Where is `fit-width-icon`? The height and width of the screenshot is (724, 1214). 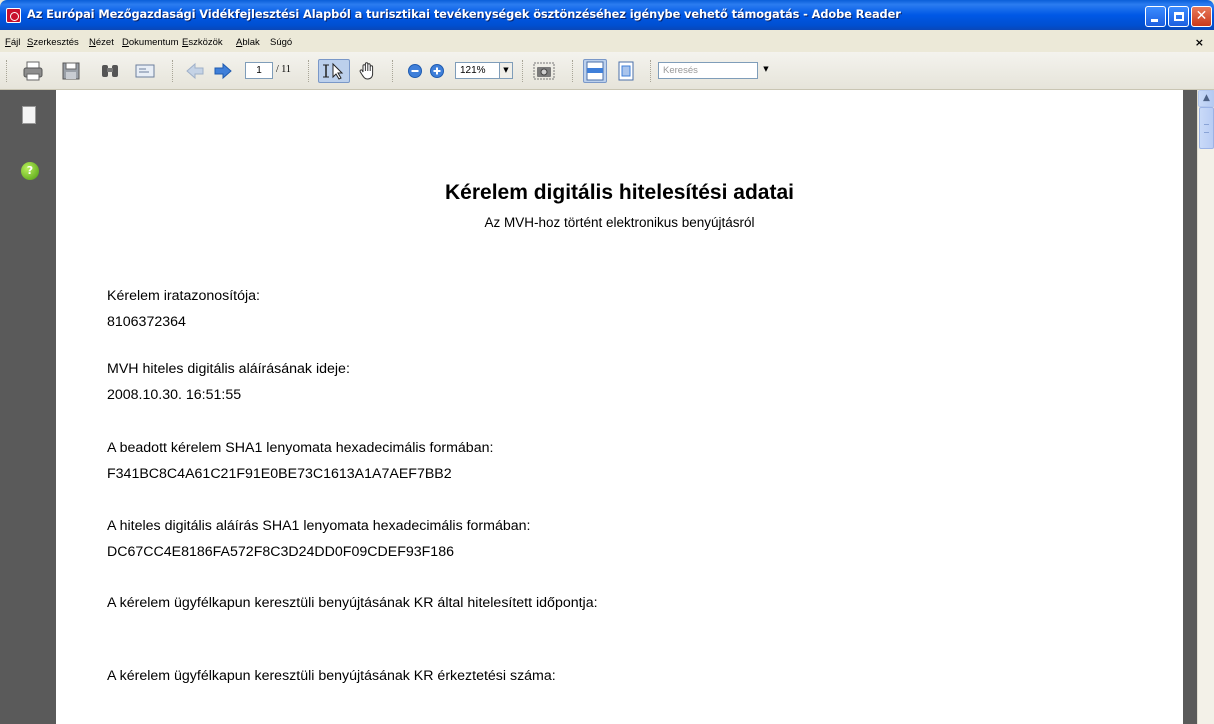 fit-width-icon is located at coordinates (595, 71).